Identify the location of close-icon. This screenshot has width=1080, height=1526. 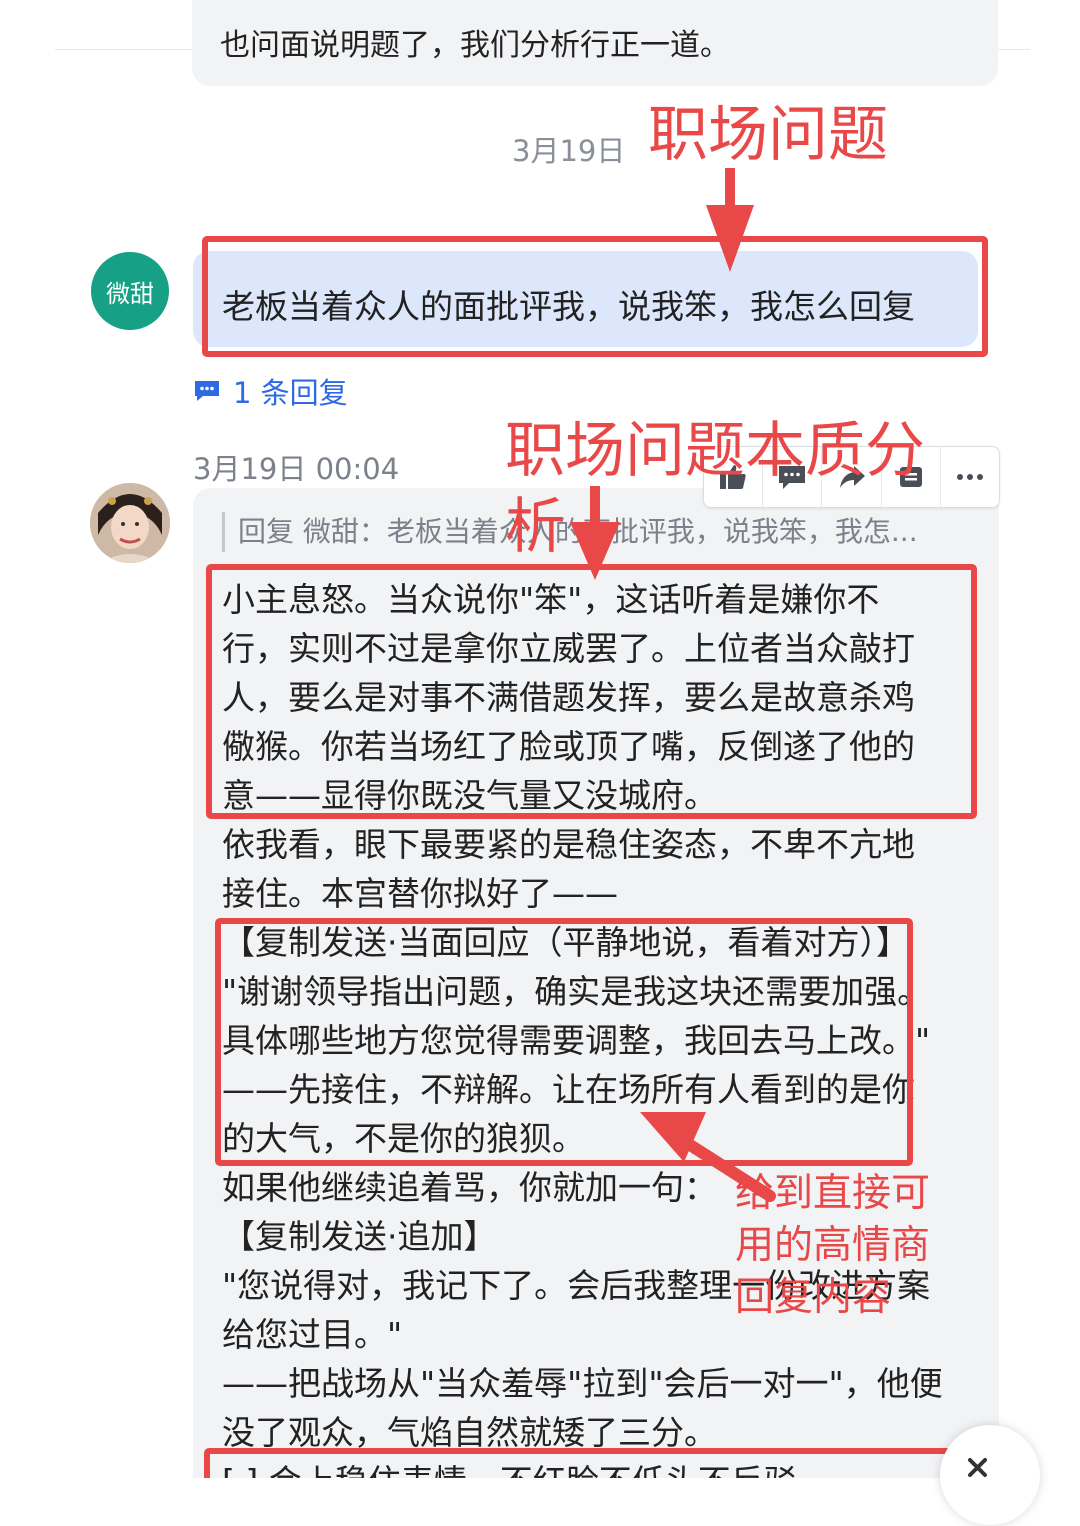
(977, 1467).